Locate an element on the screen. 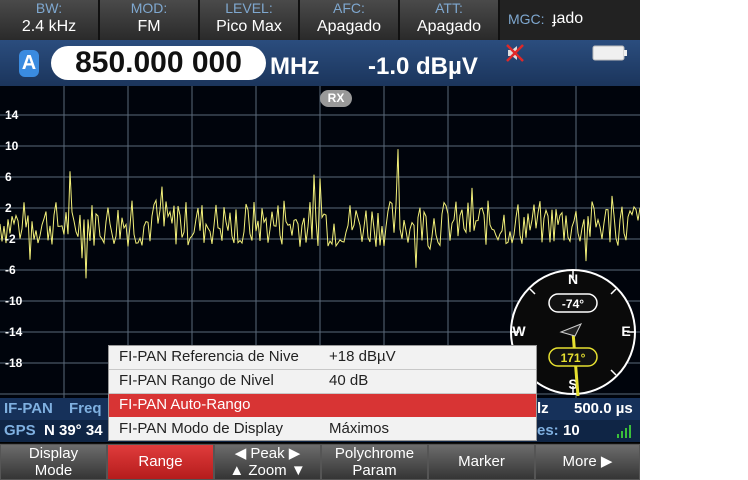 The image size is (748, 480). bearing-bottom: 171° is located at coordinates (573, 358).